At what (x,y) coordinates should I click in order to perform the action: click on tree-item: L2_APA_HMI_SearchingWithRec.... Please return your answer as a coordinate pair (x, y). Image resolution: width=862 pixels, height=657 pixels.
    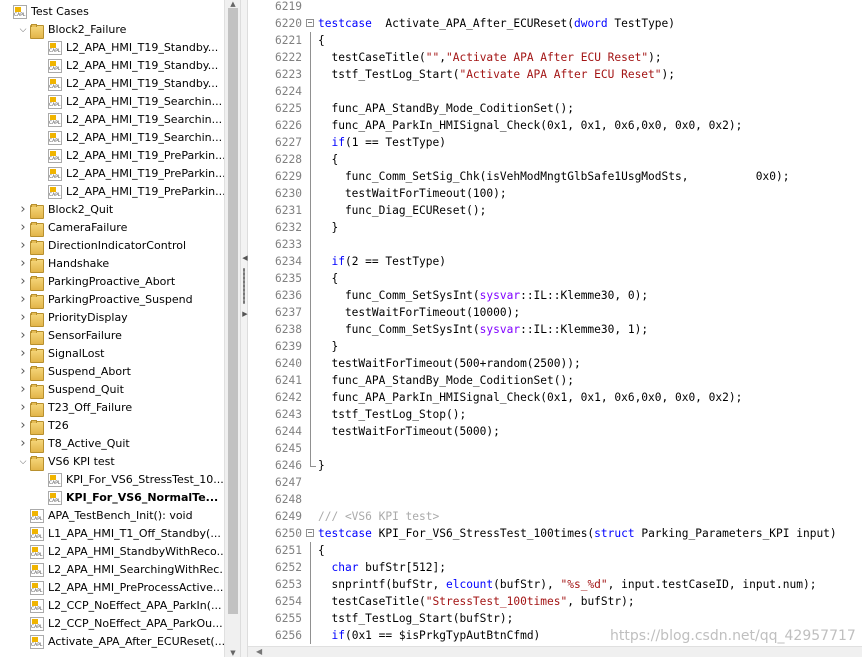
    Looking at the image, I should click on (112, 570).